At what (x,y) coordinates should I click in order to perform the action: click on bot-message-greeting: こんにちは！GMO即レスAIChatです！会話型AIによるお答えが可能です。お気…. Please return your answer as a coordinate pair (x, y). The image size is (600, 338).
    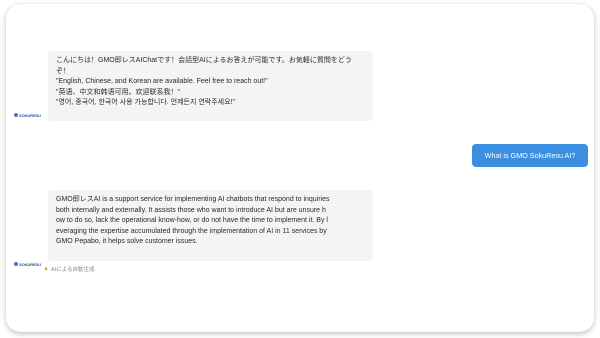
    Looking at the image, I should click on (210, 86).